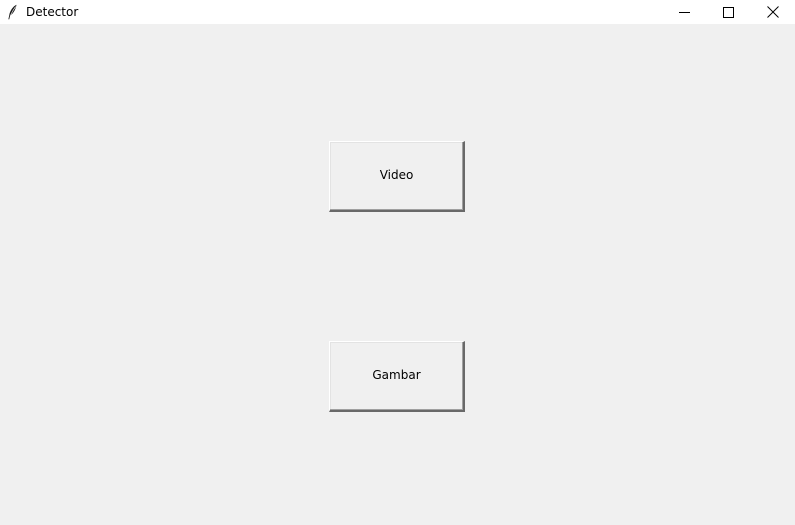  I want to click on minimize-button, so click(684, 12).